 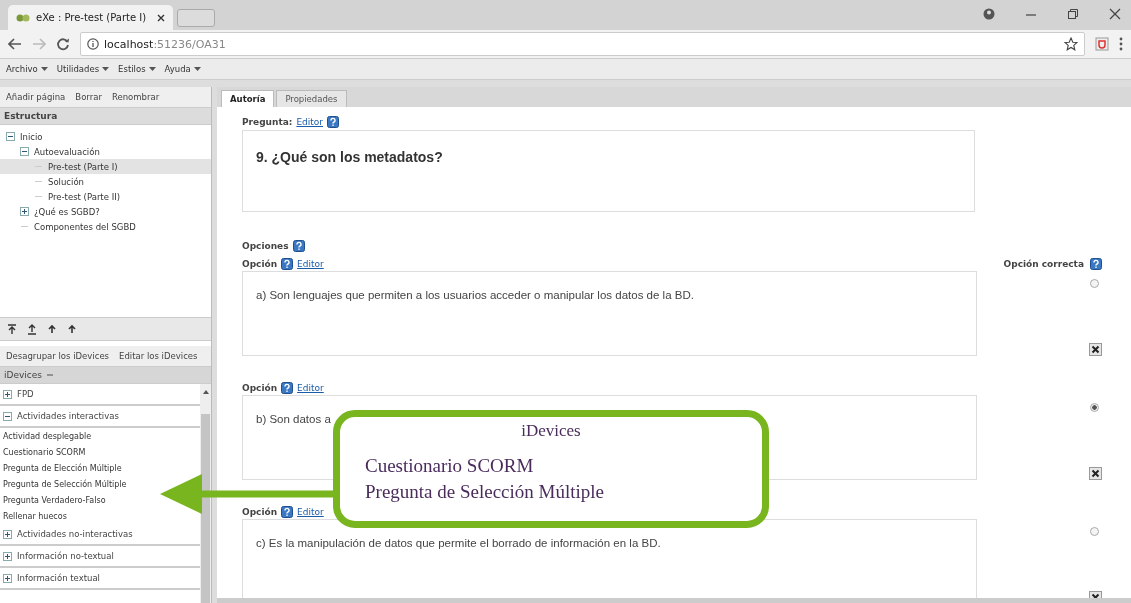 What do you see at coordinates (93, 44) in the screenshot?
I see `info-icon` at bounding box center [93, 44].